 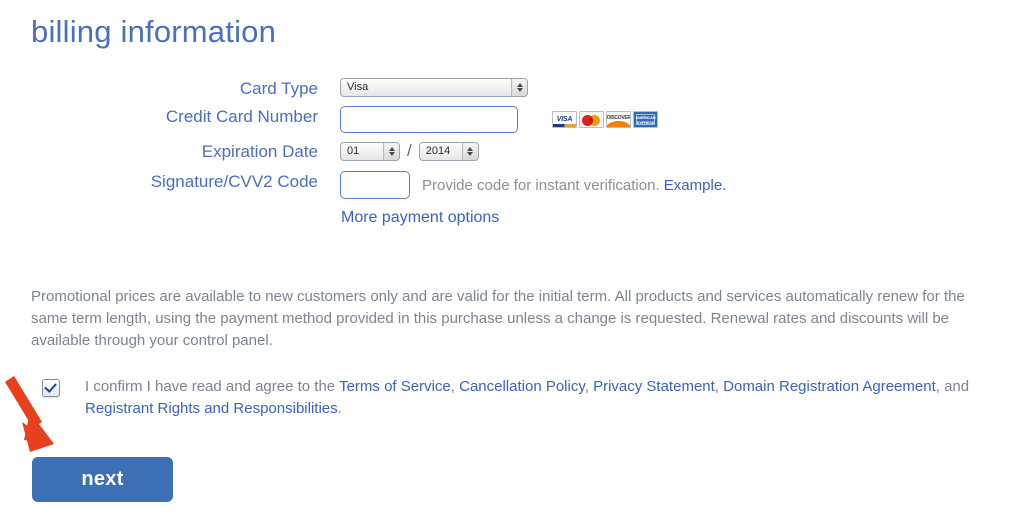 I want to click on mastercard-logo-icon, so click(x=591, y=119).